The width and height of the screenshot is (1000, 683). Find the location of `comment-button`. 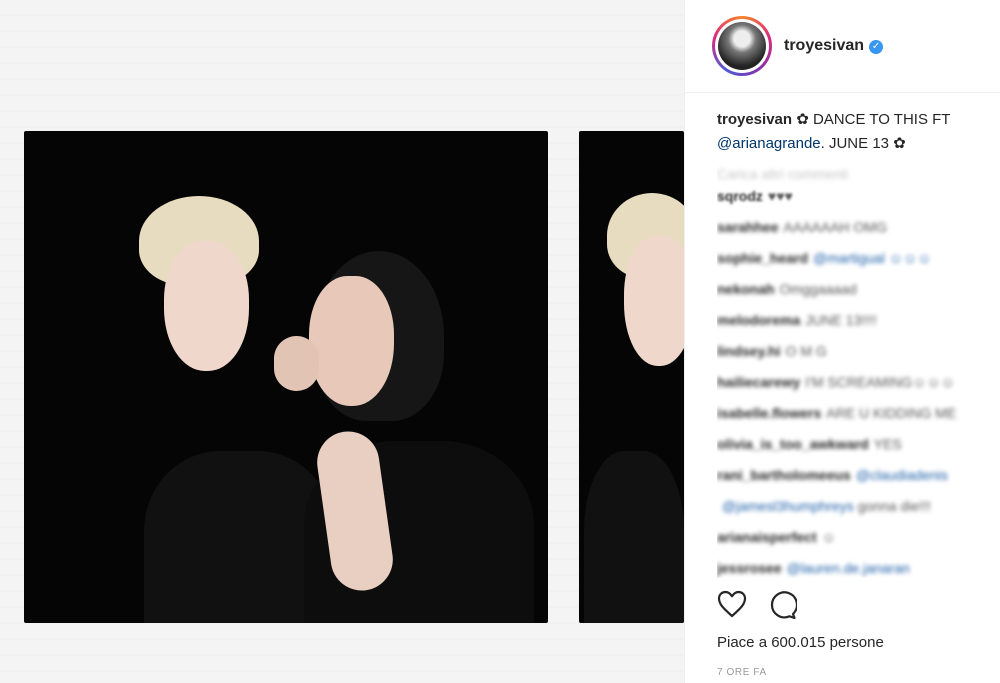

comment-button is located at coordinates (782, 605).